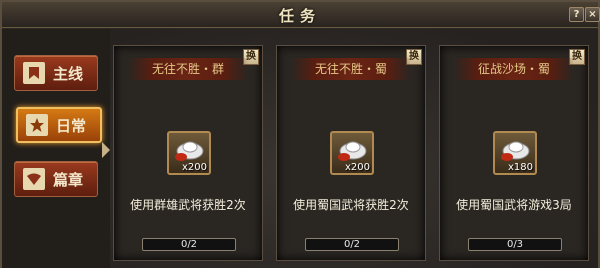 The height and width of the screenshot is (268, 600). I want to click on tab-main-quest: 主线, so click(56, 73).